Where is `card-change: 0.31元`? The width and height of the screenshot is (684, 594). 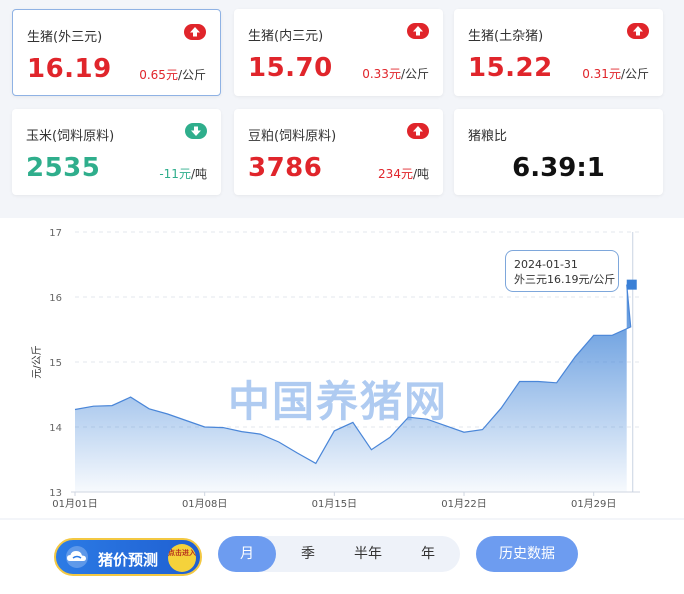 card-change: 0.31元 is located at coordinates (601, 74).